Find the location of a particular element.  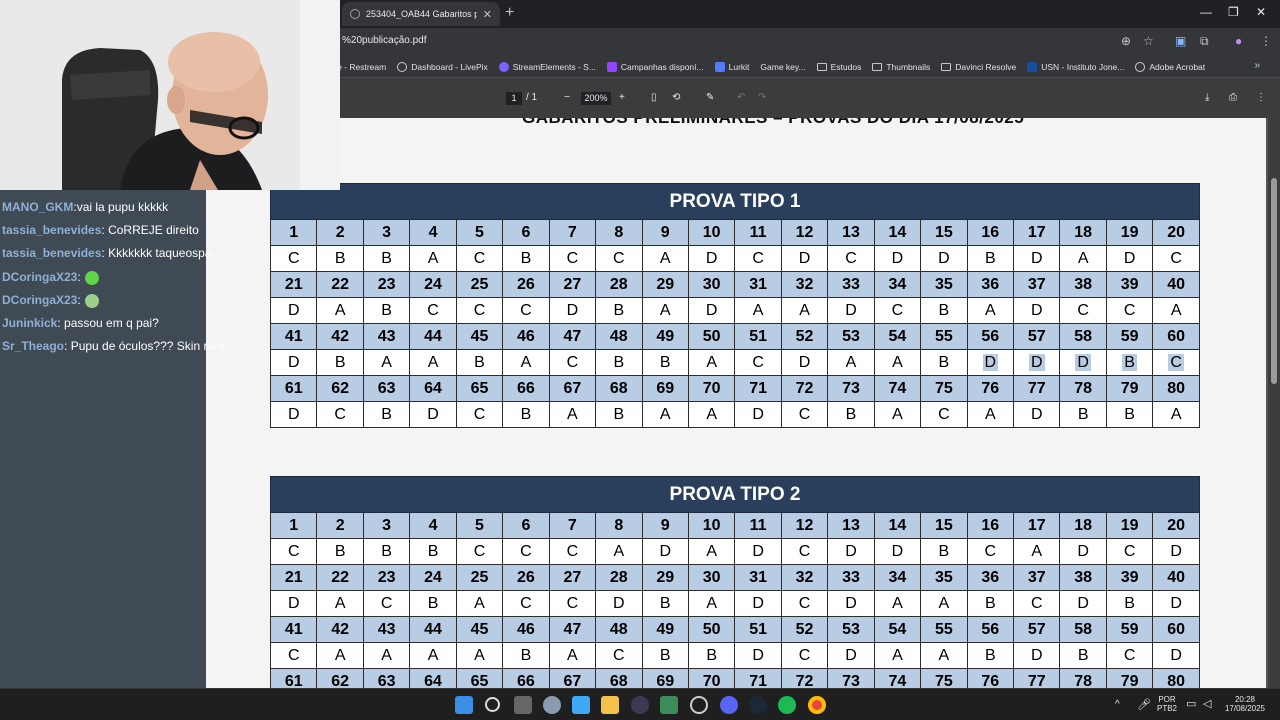

settings-icon is located at coordinates (552, 705).